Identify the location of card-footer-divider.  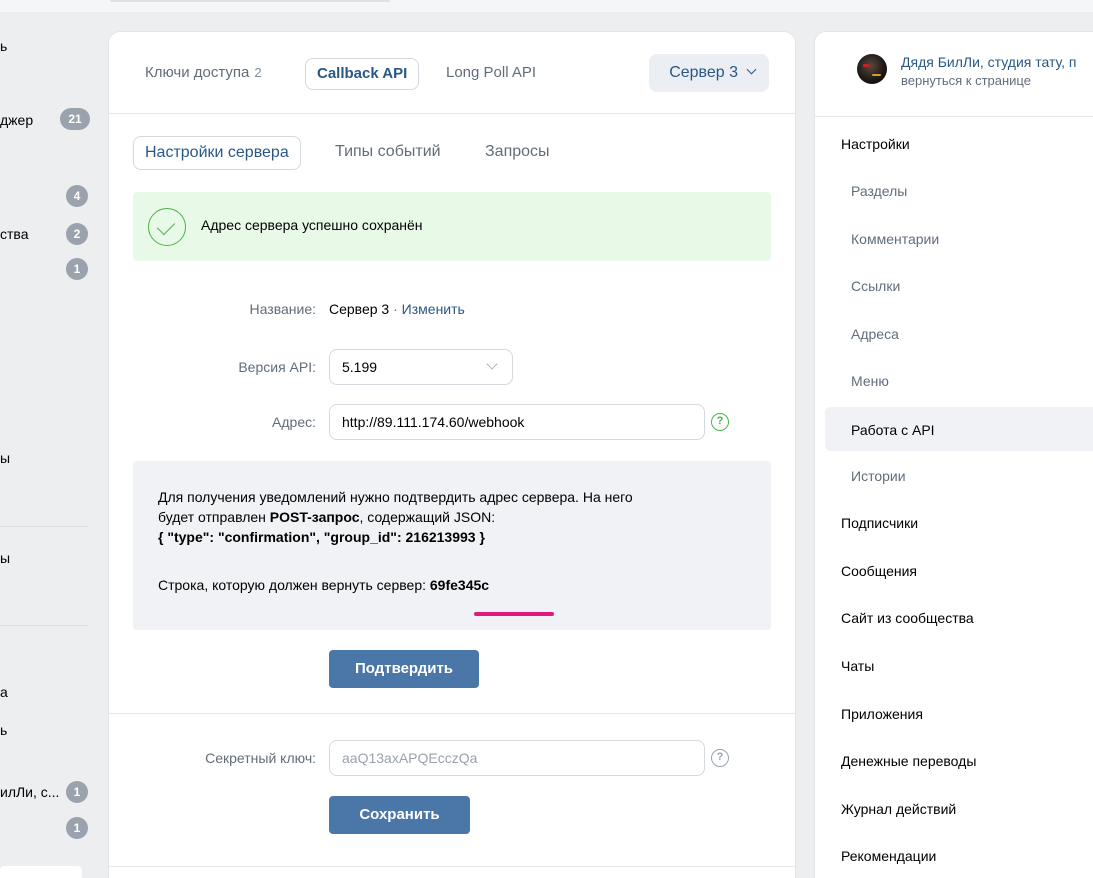
(452, 866).